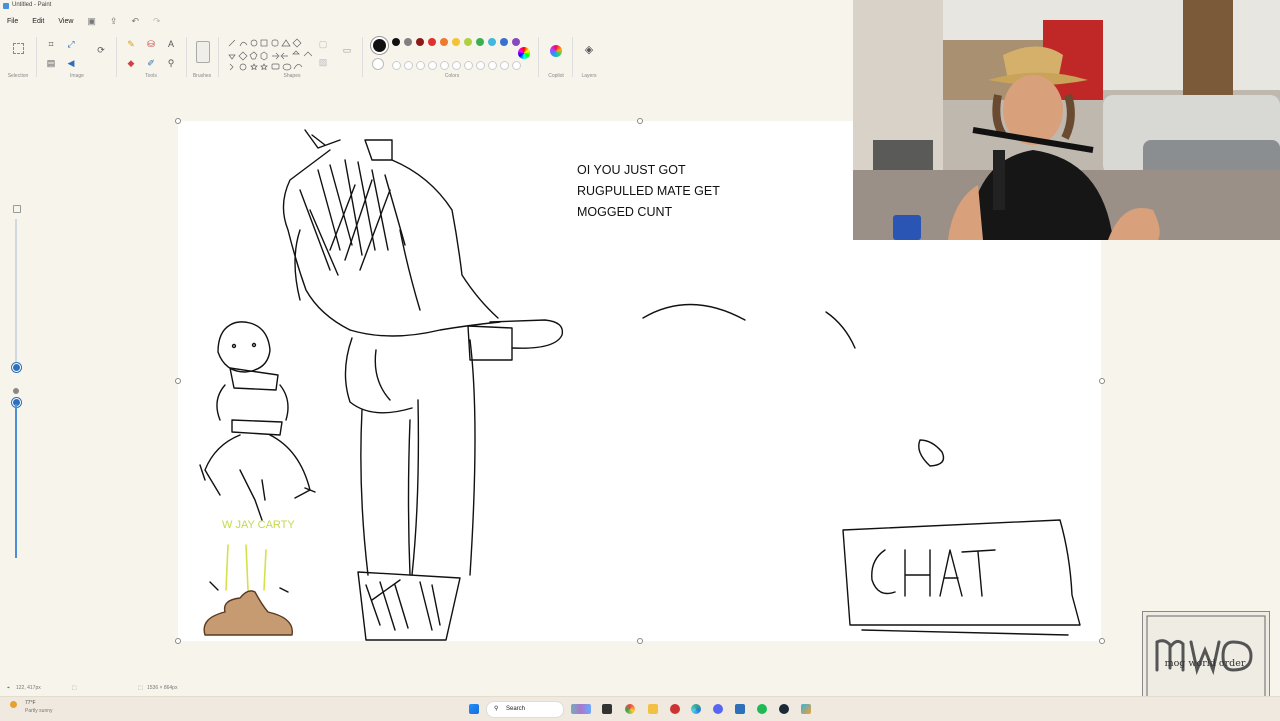  Describe the element at coordinates (71, 63) in the screenshot. I see `flip-icon: ◀` at that location.